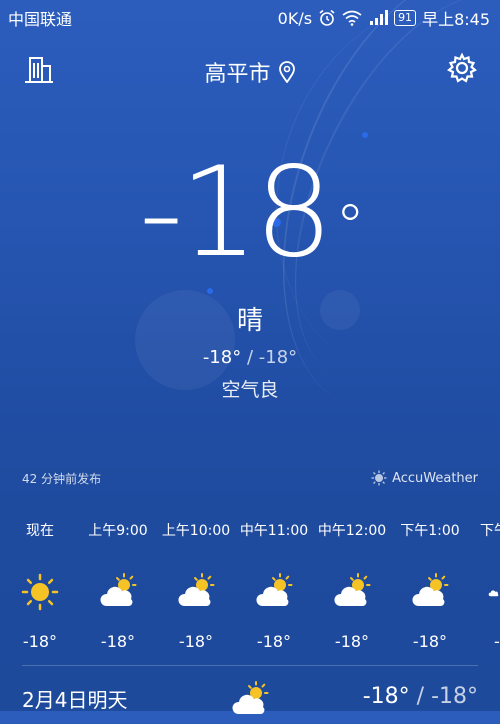 The width and height of the screenshot is (500, 724). What do you see at coordinates (62, 479) in the screenshot?
I see `update-time: 42 分钟前发布` at bounding box center [62, 479].